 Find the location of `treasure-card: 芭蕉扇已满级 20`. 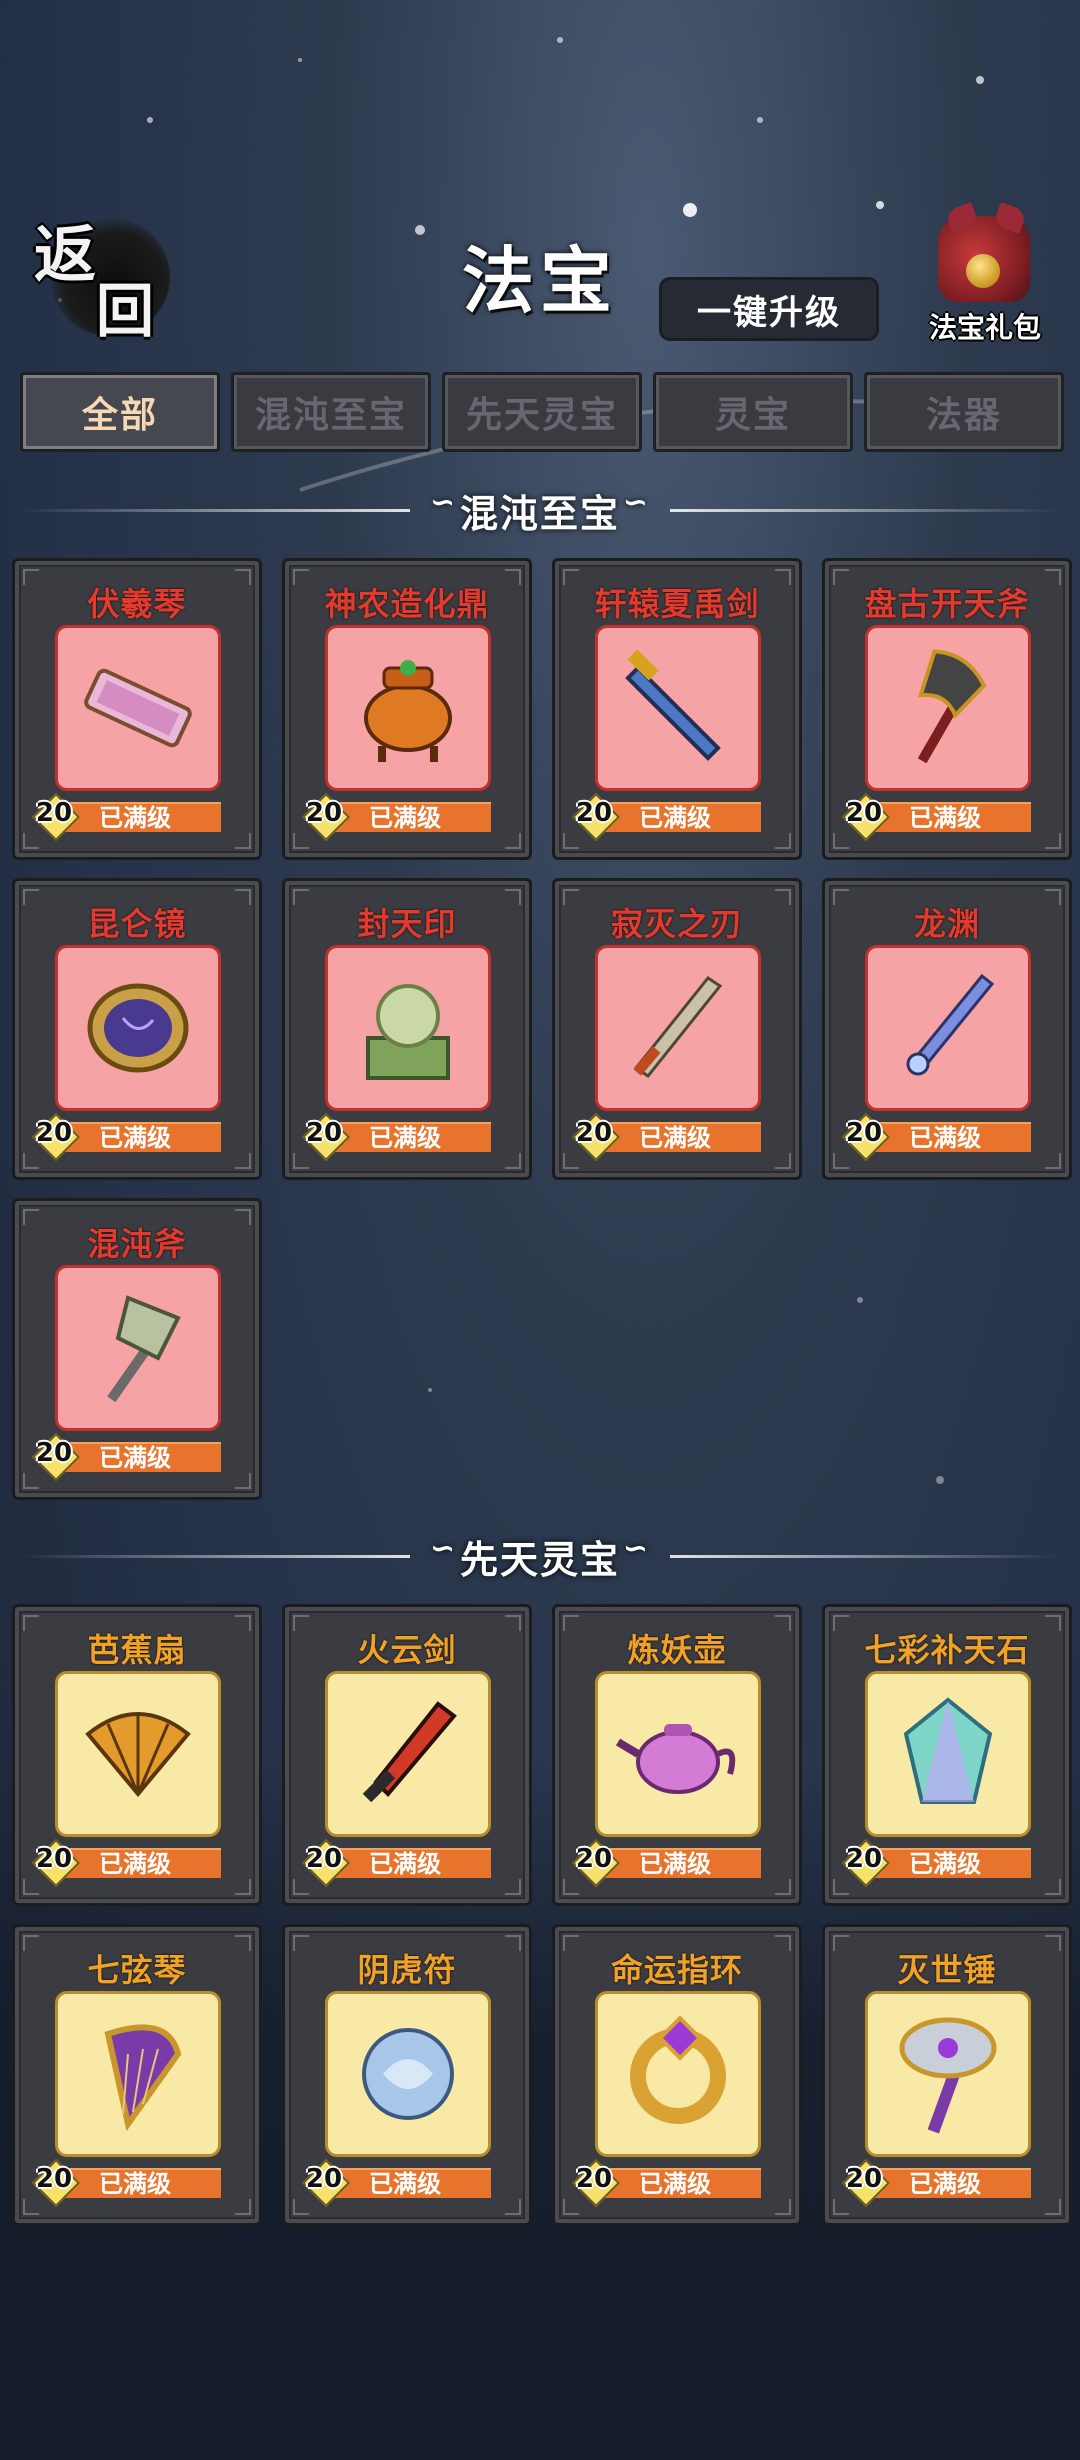

treasure-card: 芭蕉扇已满级 20 is located at coordinates (137, 1755).